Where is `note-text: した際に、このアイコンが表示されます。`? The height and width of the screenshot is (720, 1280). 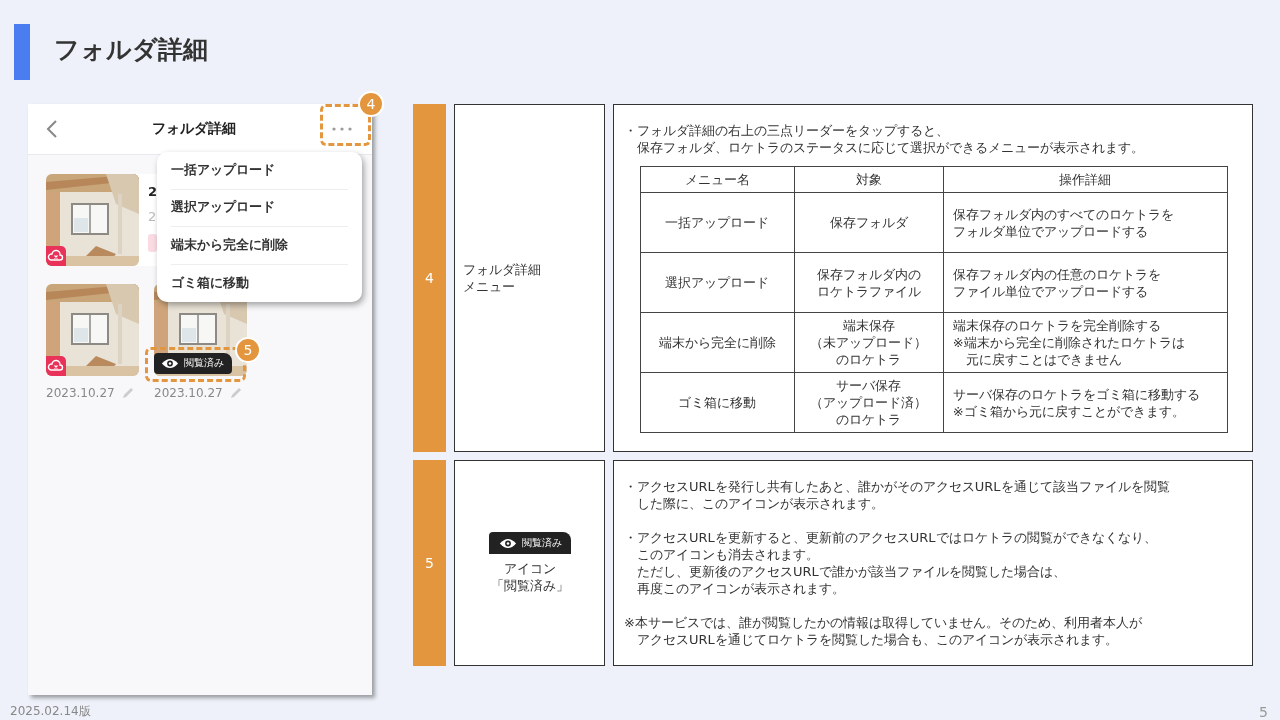
note-text: した際に、このアイコンが表示されます。 is located at coordinates (760, 503).